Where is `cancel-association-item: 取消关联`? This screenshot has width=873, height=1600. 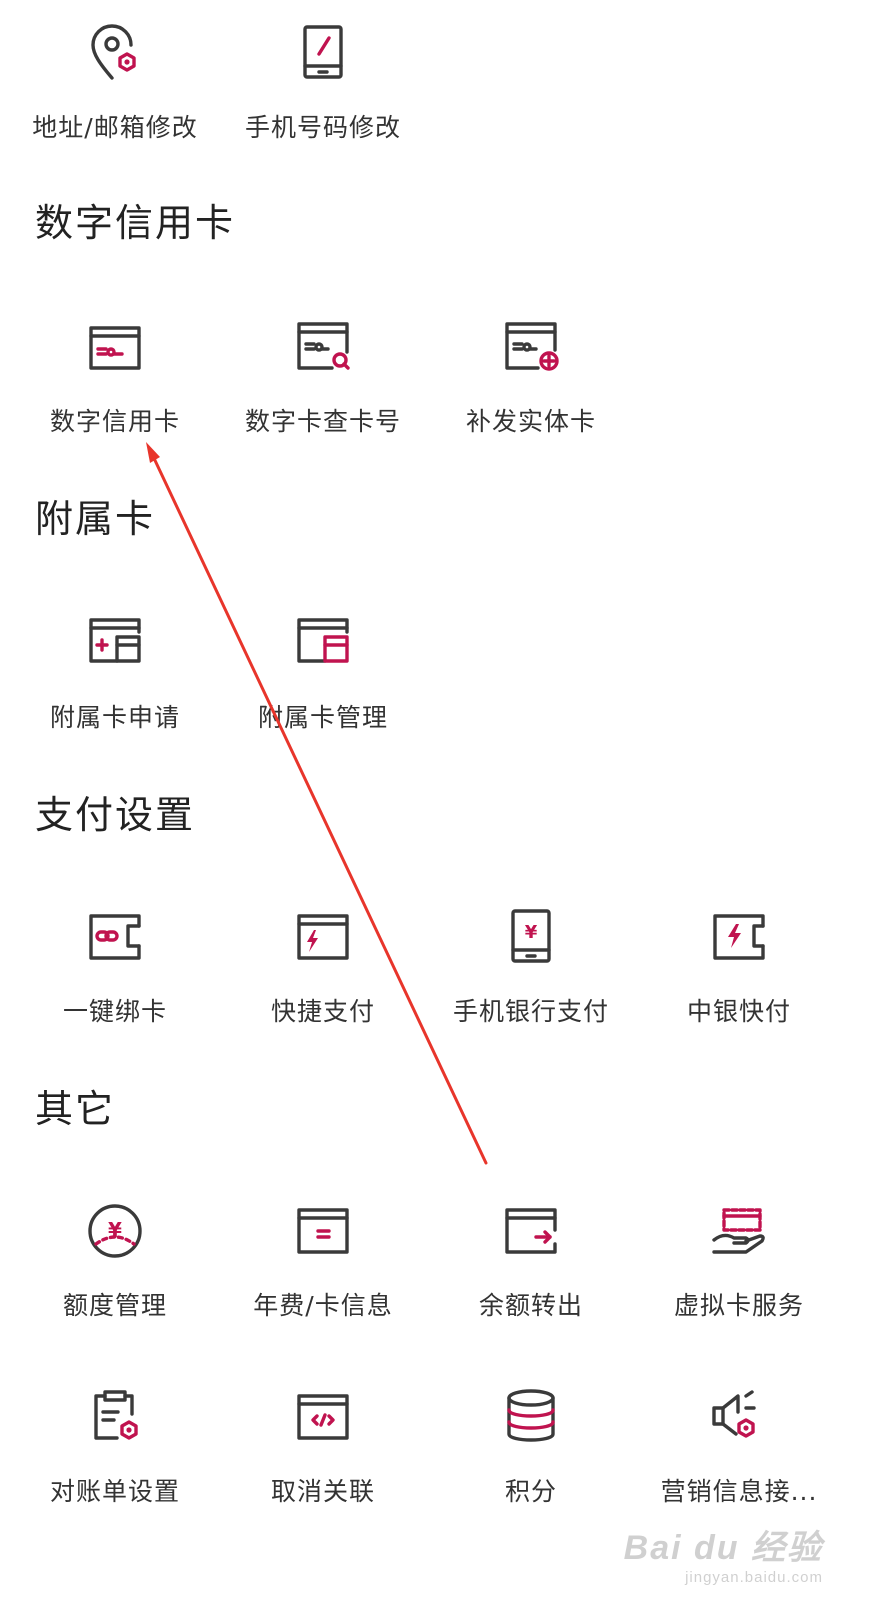 cancel-association-item: 取消关联 is located at coordinates (323, 1461).